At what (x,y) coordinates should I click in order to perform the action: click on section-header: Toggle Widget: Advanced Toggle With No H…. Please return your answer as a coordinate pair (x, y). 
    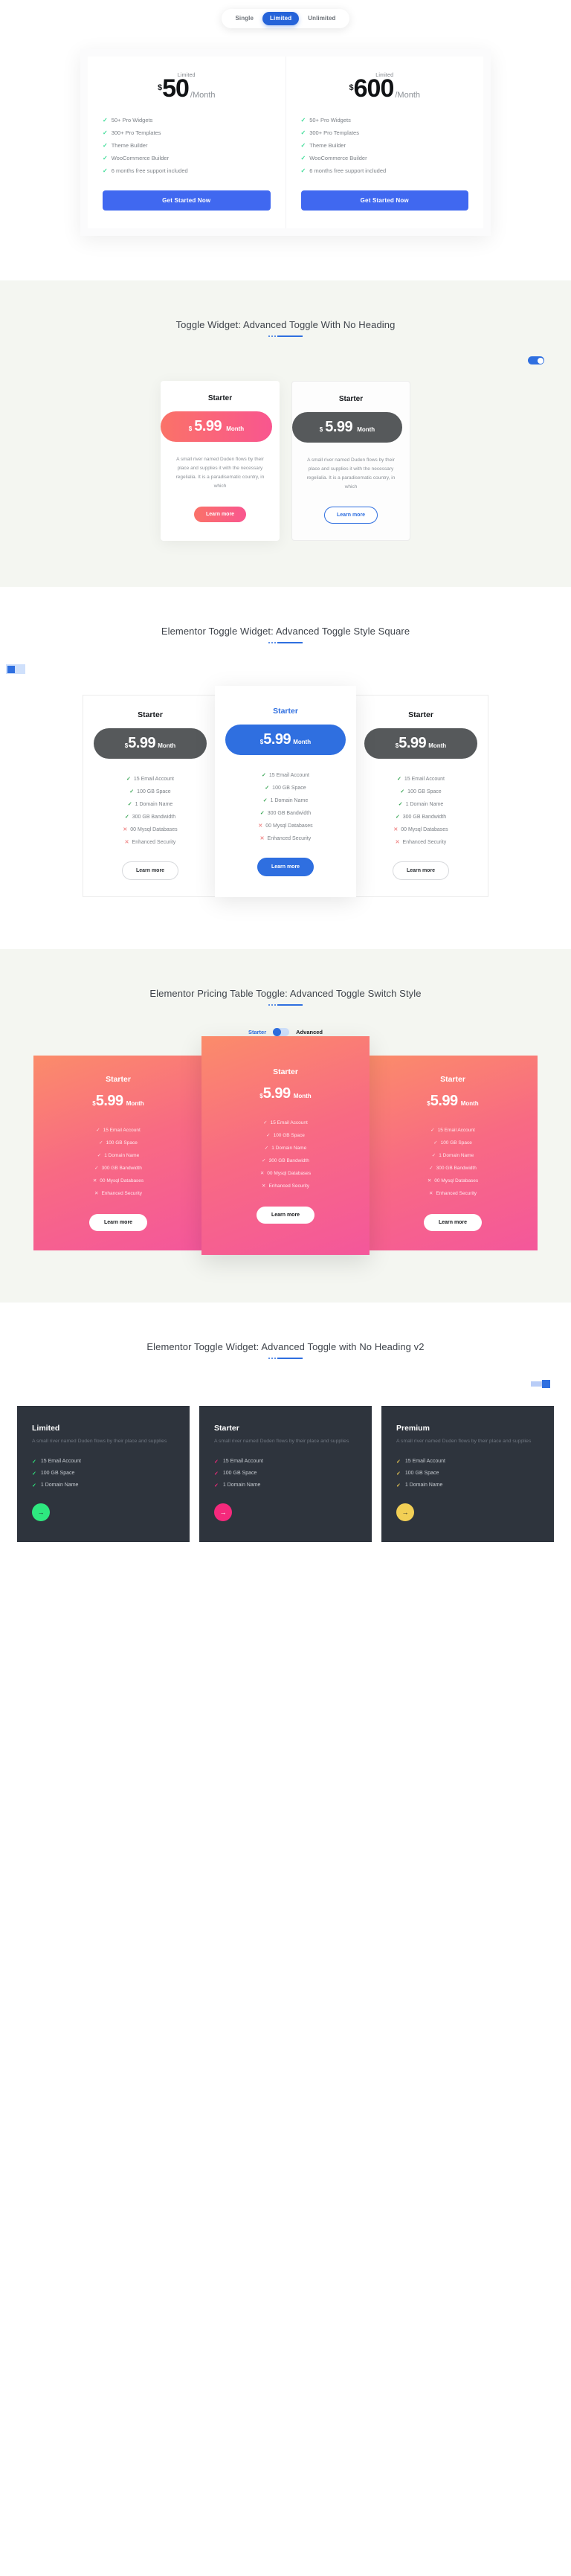
    Looking at the image, I should click on (285, 309).